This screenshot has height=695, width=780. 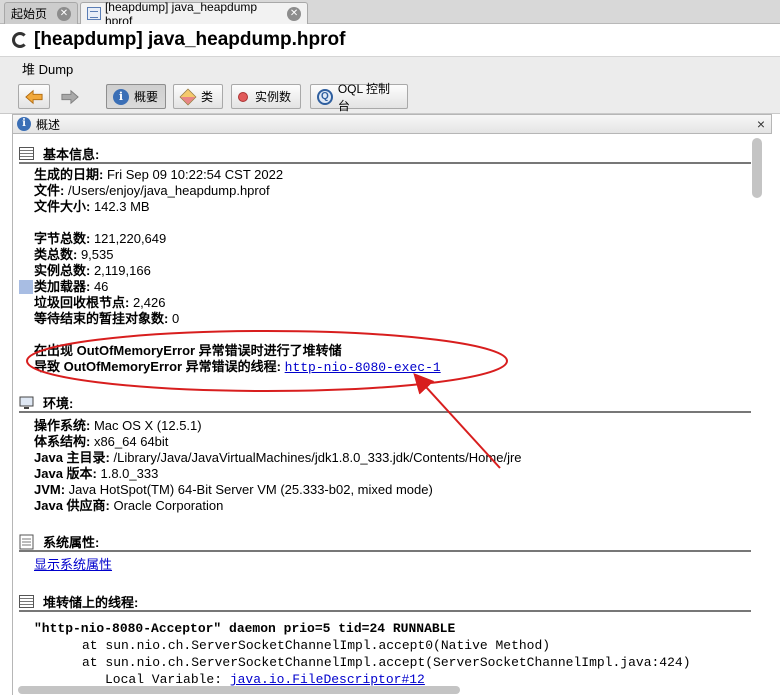 I want to click on tab-start-page: 起始页 ✕, so click(x=41, y=13).